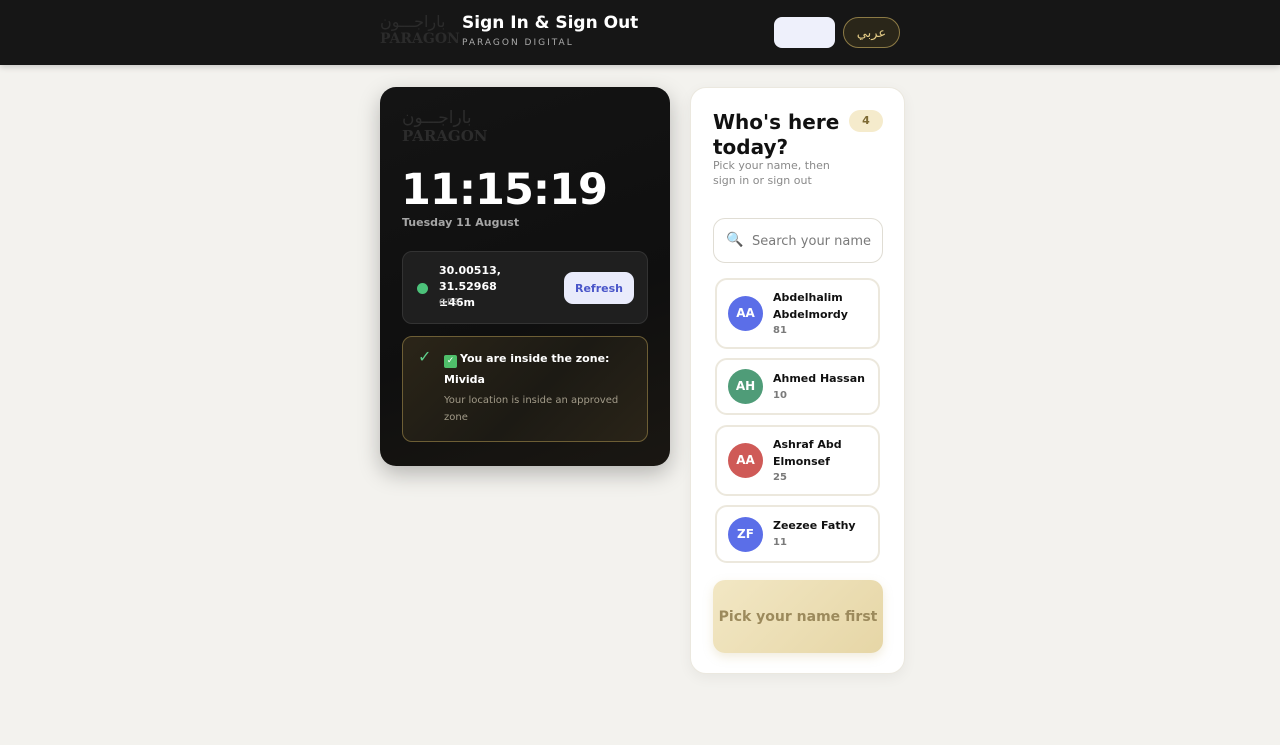 Image resolution: width=1280 pixels, height=745 pixels. What do you see at coordinates (450, 361) in the screenshot?
I see `check-box-icon: ✓` at bounding box center [450, 361].